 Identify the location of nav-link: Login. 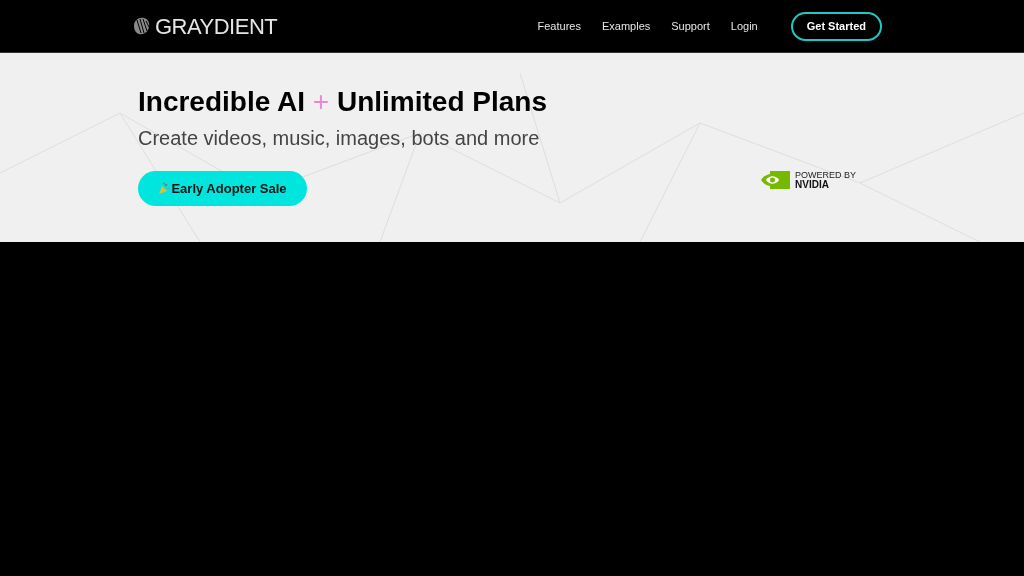
(744, 26).